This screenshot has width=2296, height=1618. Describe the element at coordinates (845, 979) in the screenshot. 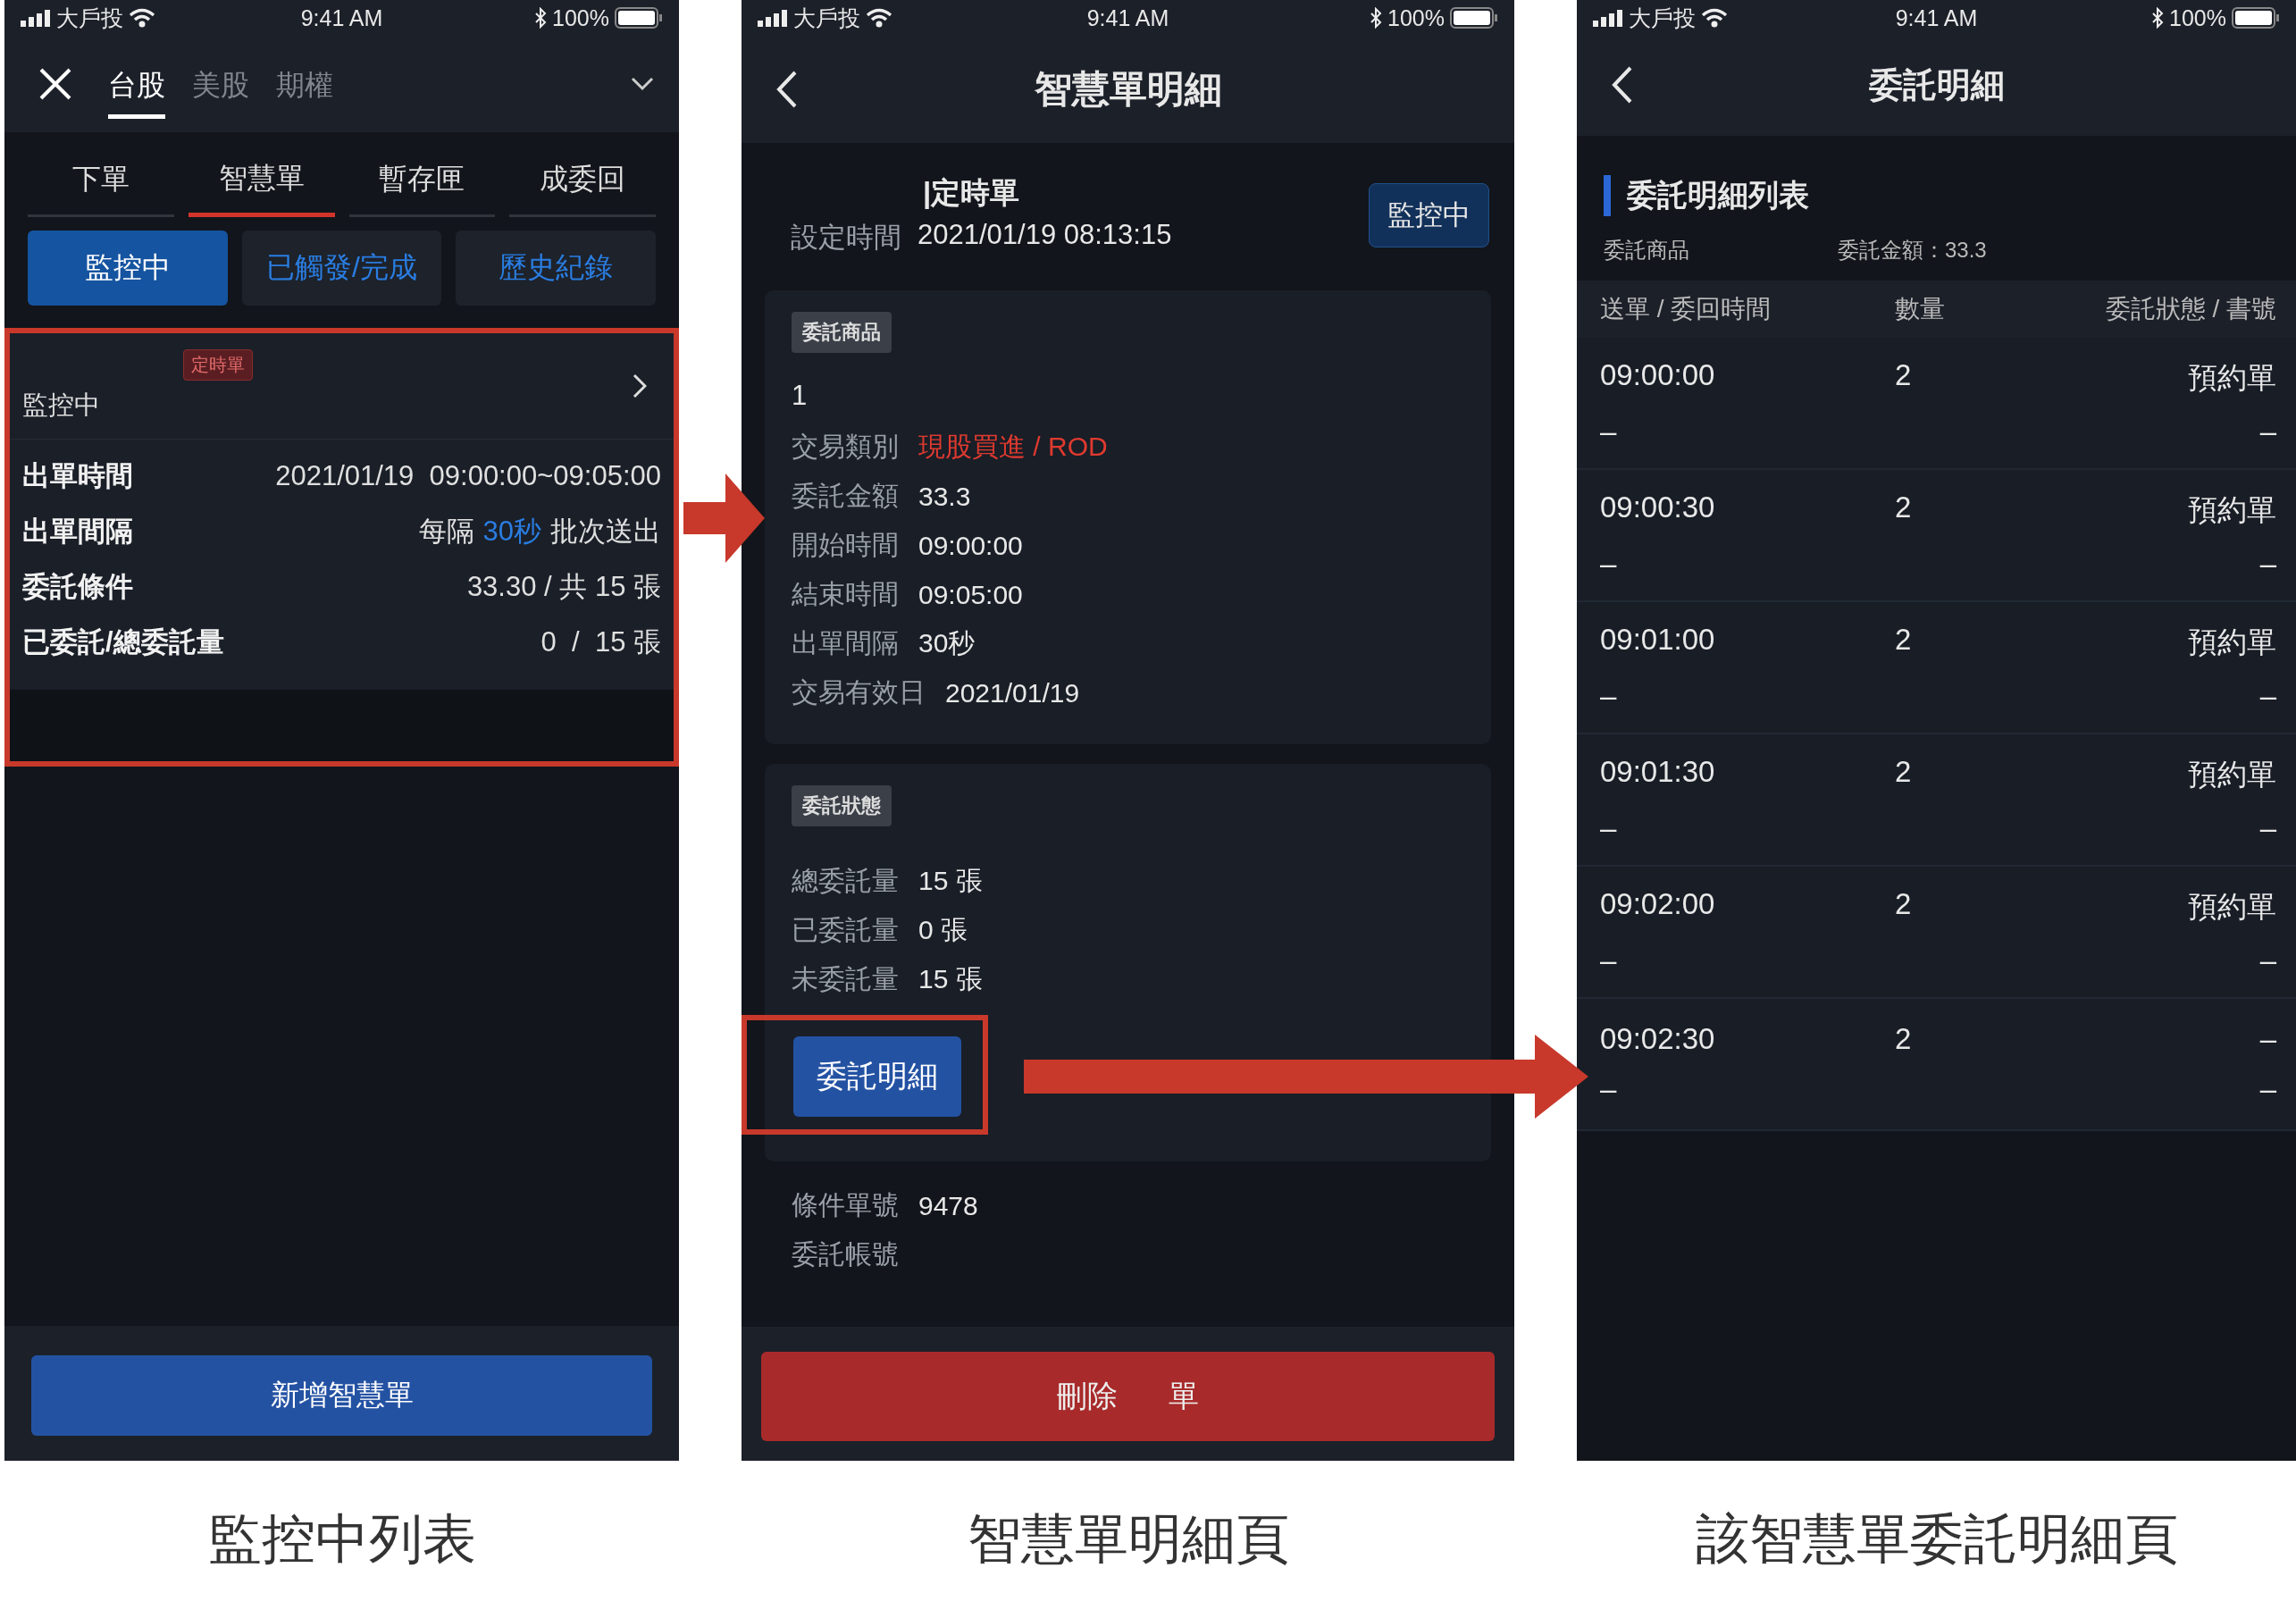

I see `field-label: 未委託量` at that location.